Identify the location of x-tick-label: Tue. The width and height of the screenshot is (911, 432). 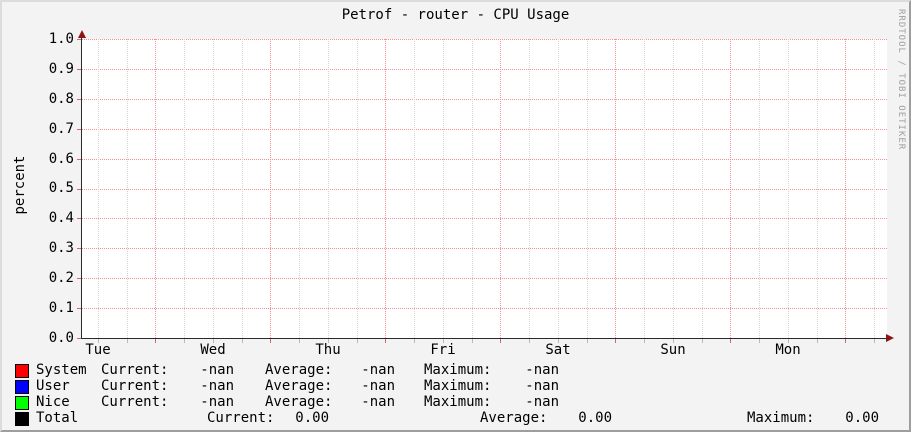
(98, 350).